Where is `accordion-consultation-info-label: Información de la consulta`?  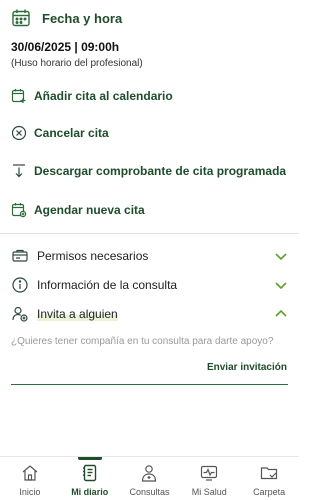 accordion-consultation-info-label: Información de la consulta is located at coordinates (107, 285).